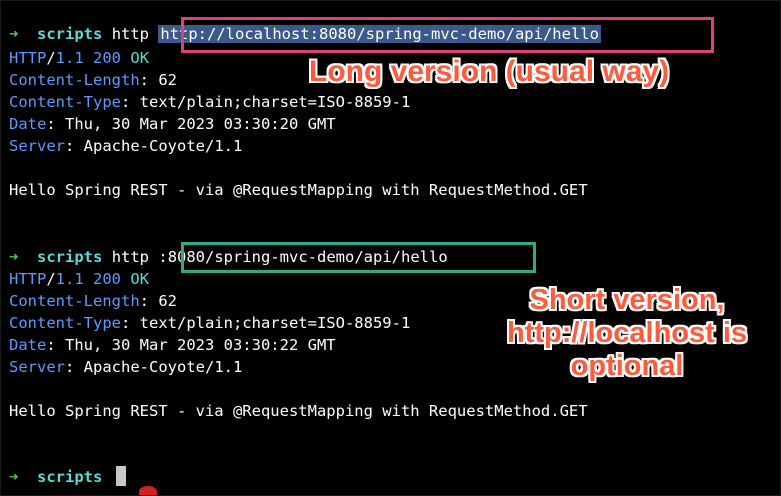 The height and width of the screenshot is (496, 781). I want to click on header-line: Date: Thu, 30 Mar 2023 03:30:20 GMT, so click(172, 124).